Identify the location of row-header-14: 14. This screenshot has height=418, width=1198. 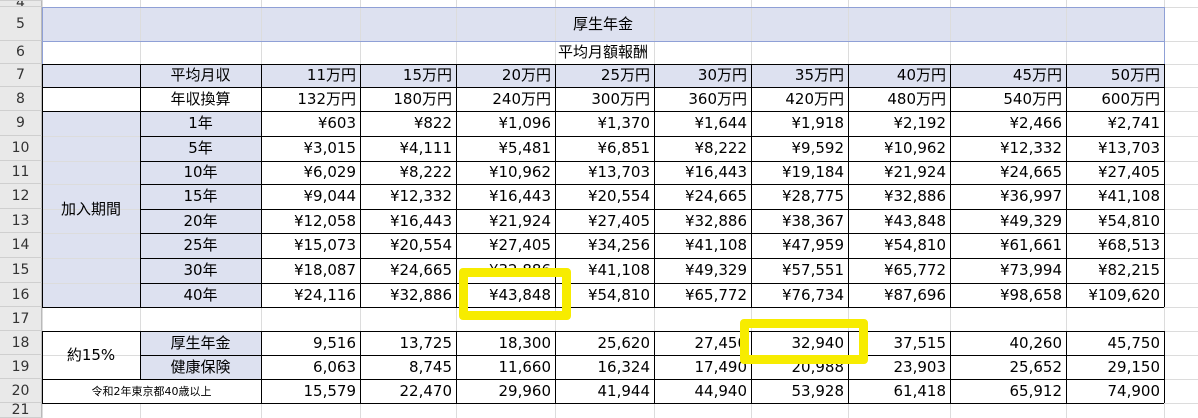
(21, 245).